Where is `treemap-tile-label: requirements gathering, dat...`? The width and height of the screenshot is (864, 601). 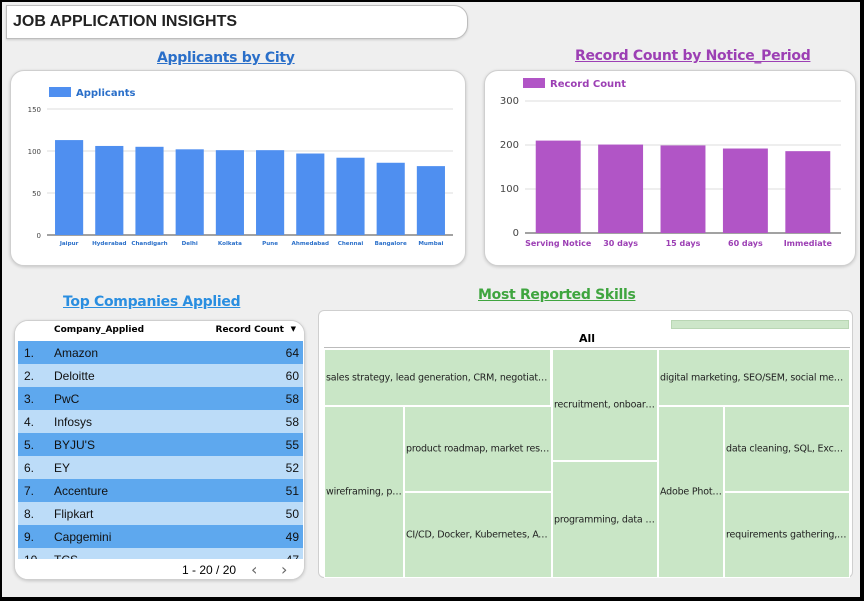
treemap-tile-label: requirements gathering, dat... is located at coordinates (787, 535).